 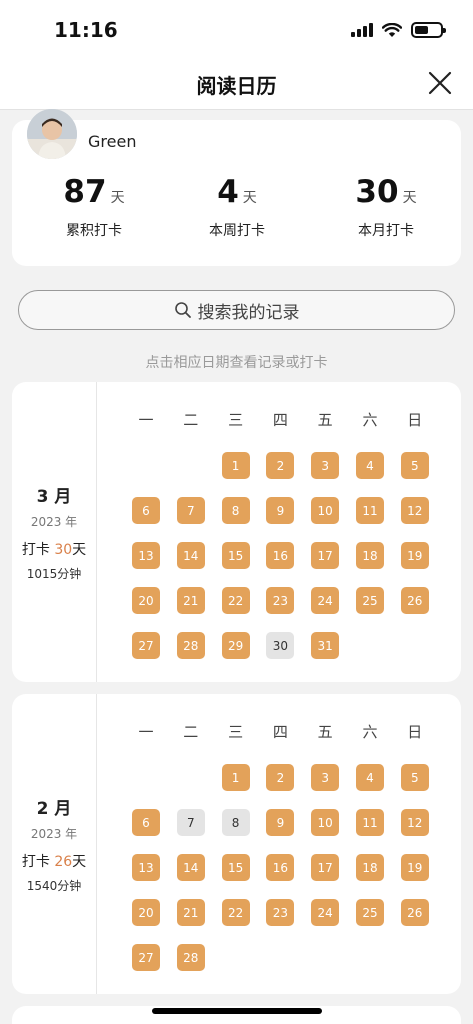 I want to click on stat-value: 87, so click(x=85, y=192).